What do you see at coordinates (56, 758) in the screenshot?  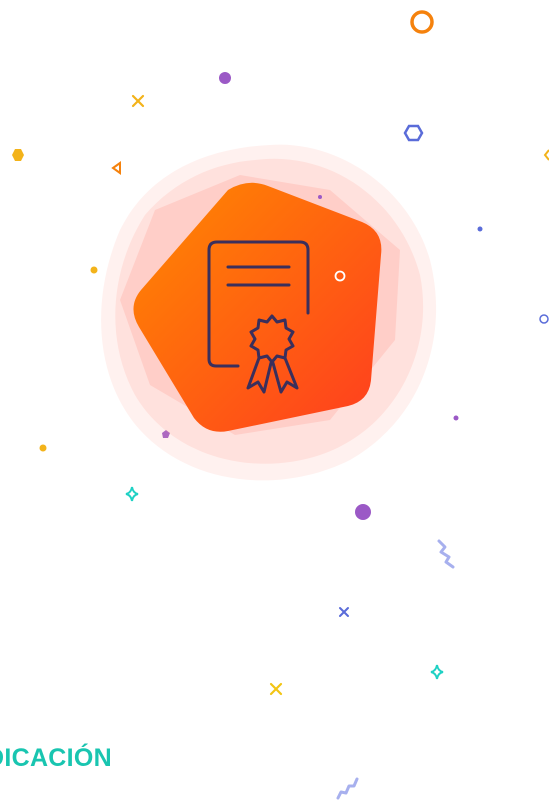 I see `section-heading: DICACIÓN` at bounding box center [56, 758].